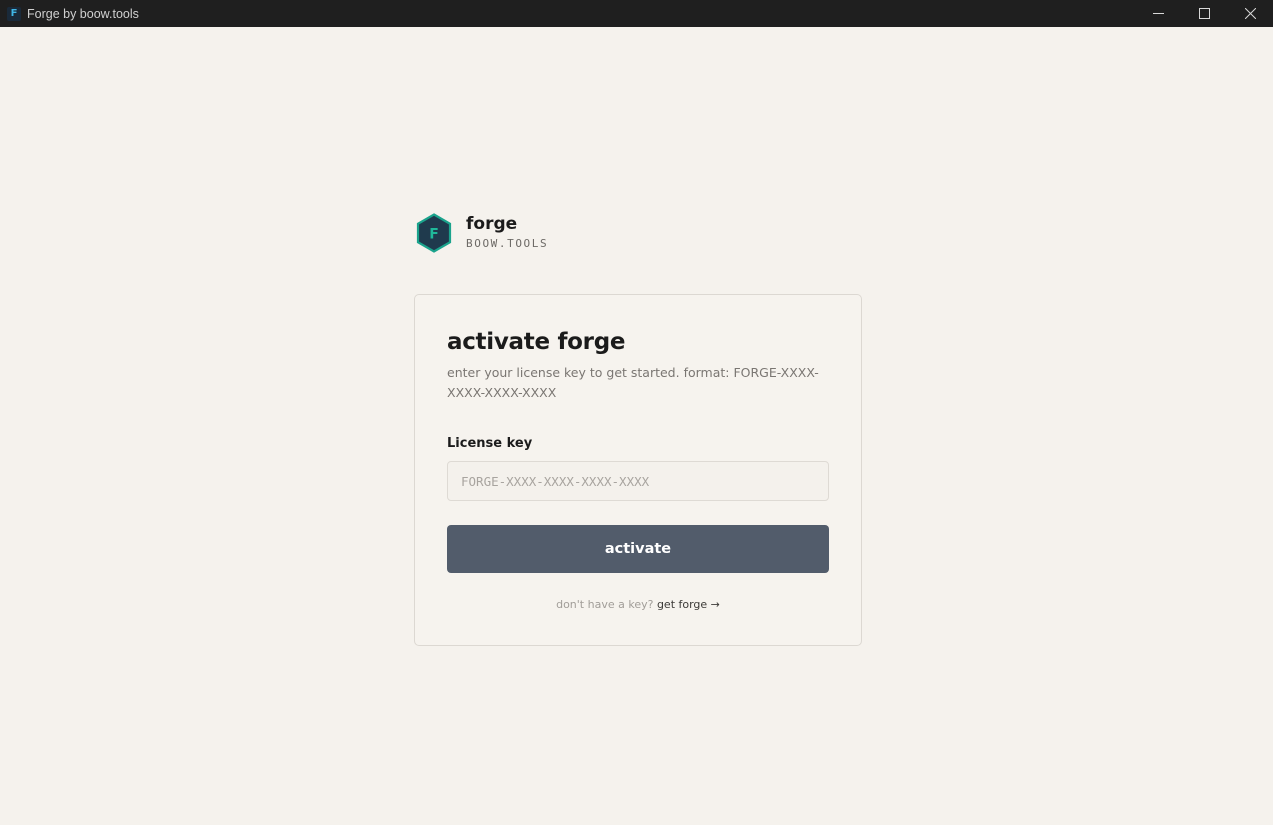 The height and width of the screenshot is (825, 1273). I want to click on card-title: activate forge, so click(536, 342).